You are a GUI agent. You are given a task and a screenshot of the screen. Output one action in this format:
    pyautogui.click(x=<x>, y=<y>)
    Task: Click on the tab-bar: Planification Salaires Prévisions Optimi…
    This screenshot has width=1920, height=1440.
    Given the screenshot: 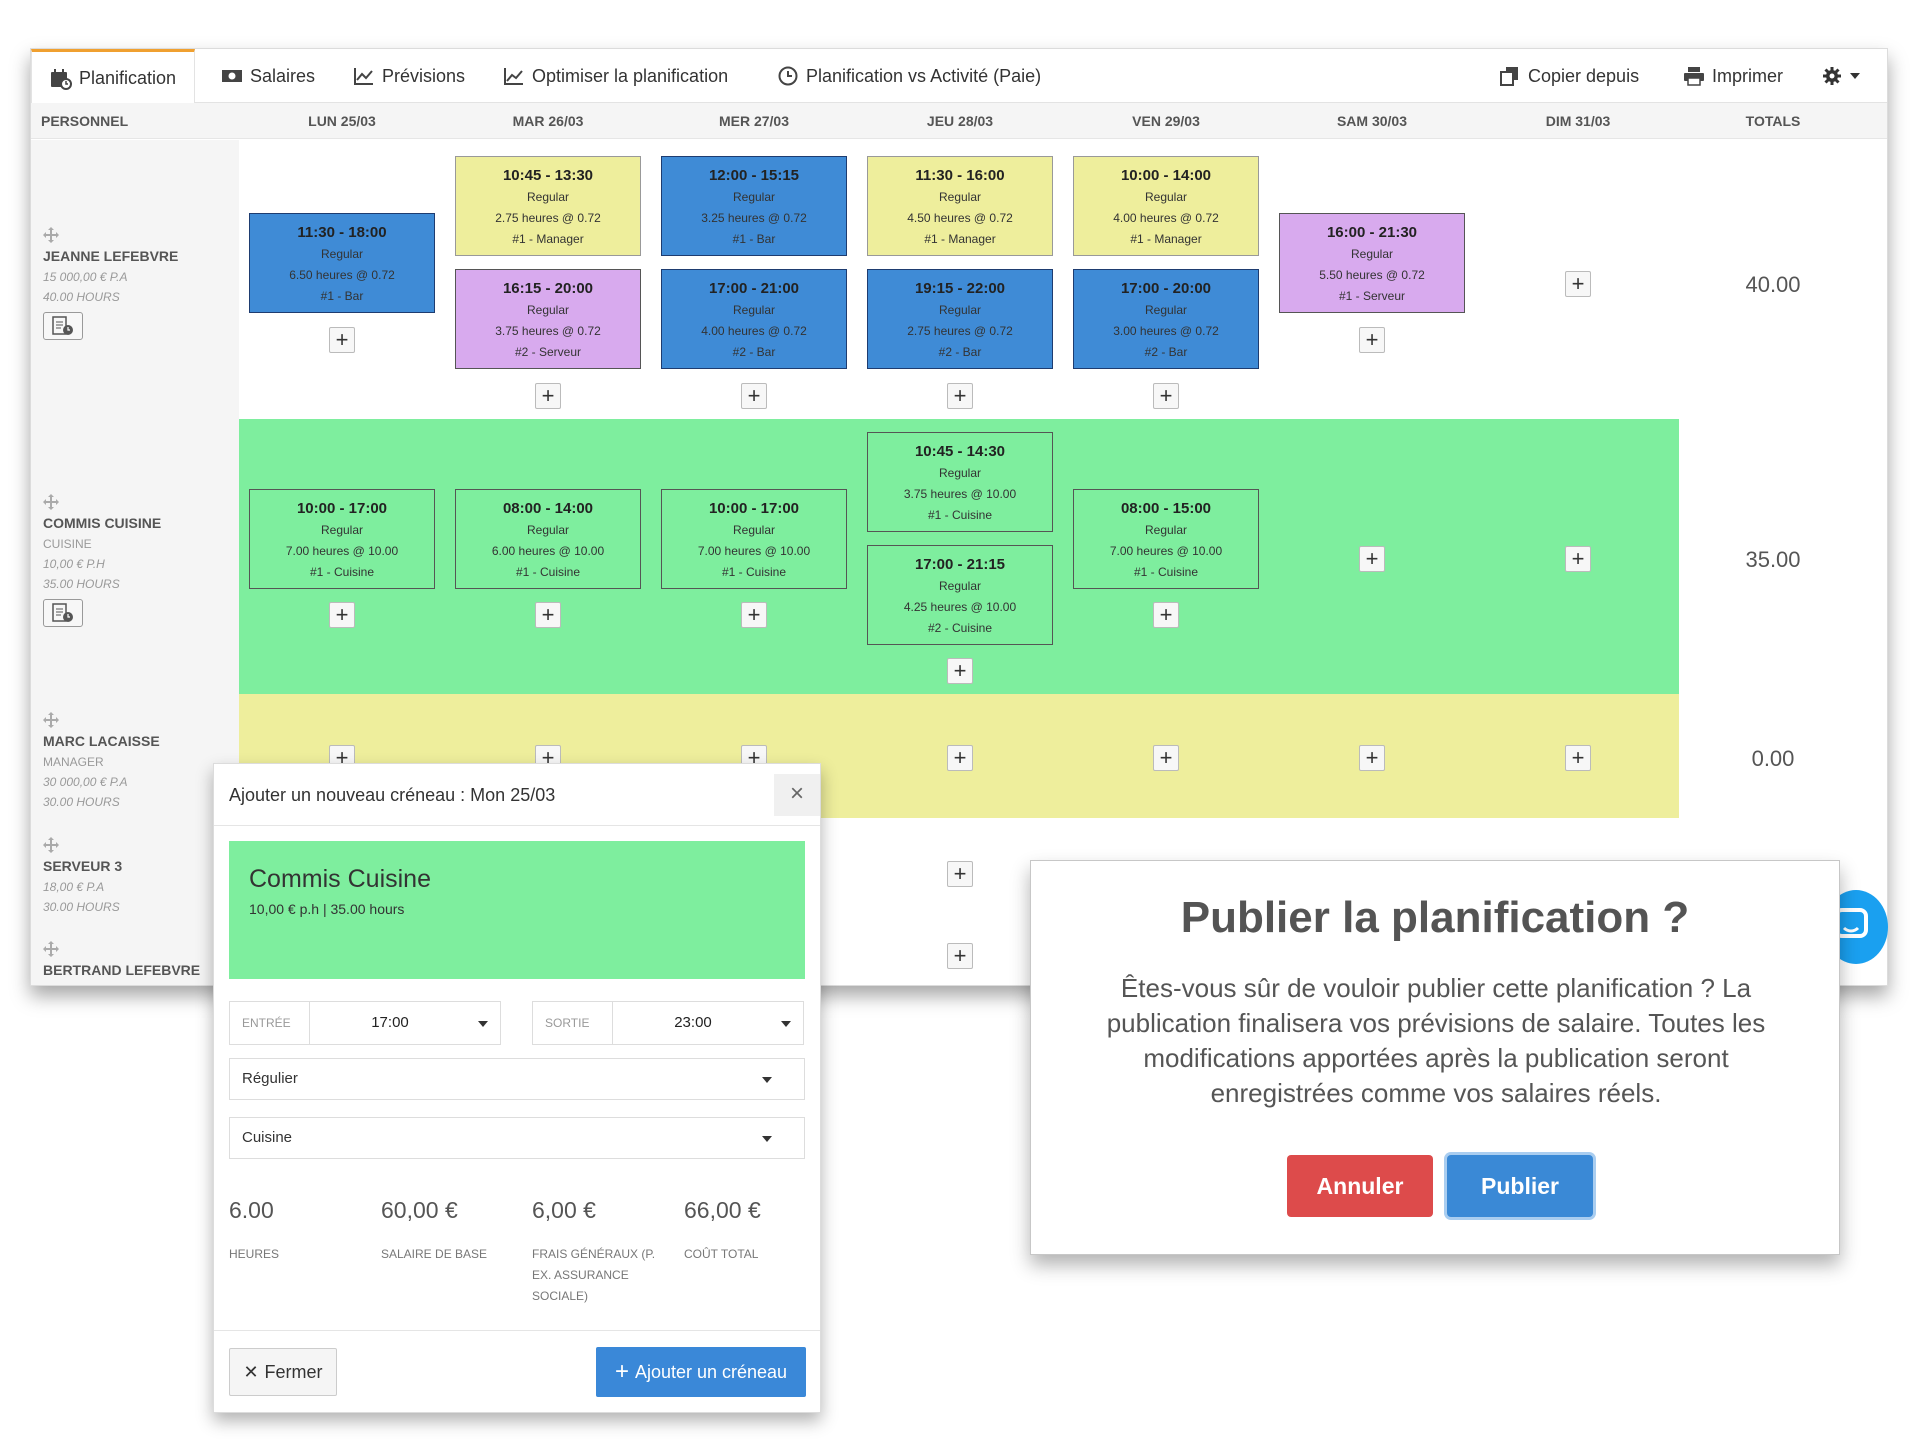 What is the action you would take?
    pyautogui.click(x=959, y=77)
    